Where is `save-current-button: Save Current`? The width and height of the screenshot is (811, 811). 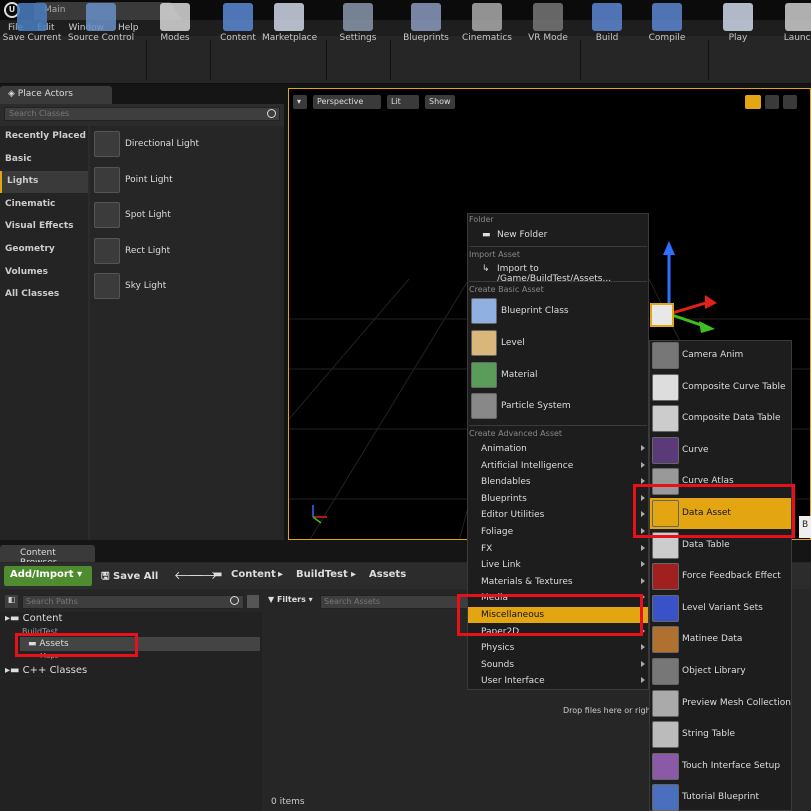 save-current-button: Save Current is located at coordinates (32, 24).